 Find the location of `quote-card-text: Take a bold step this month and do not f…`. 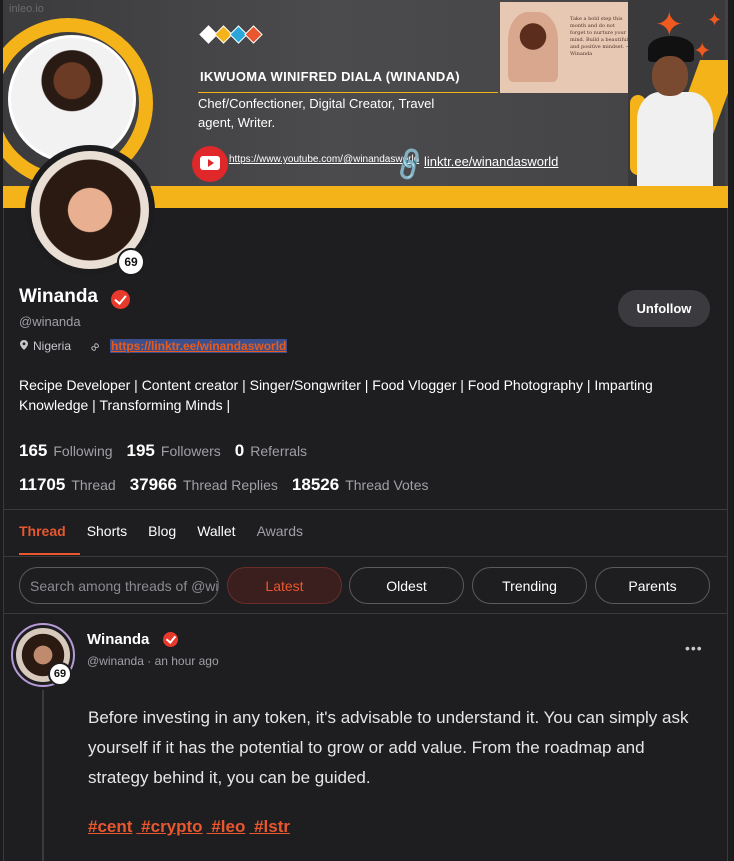

quote-card-text: Take a bold step this month and do not f… is located at coordinates (600, 36).